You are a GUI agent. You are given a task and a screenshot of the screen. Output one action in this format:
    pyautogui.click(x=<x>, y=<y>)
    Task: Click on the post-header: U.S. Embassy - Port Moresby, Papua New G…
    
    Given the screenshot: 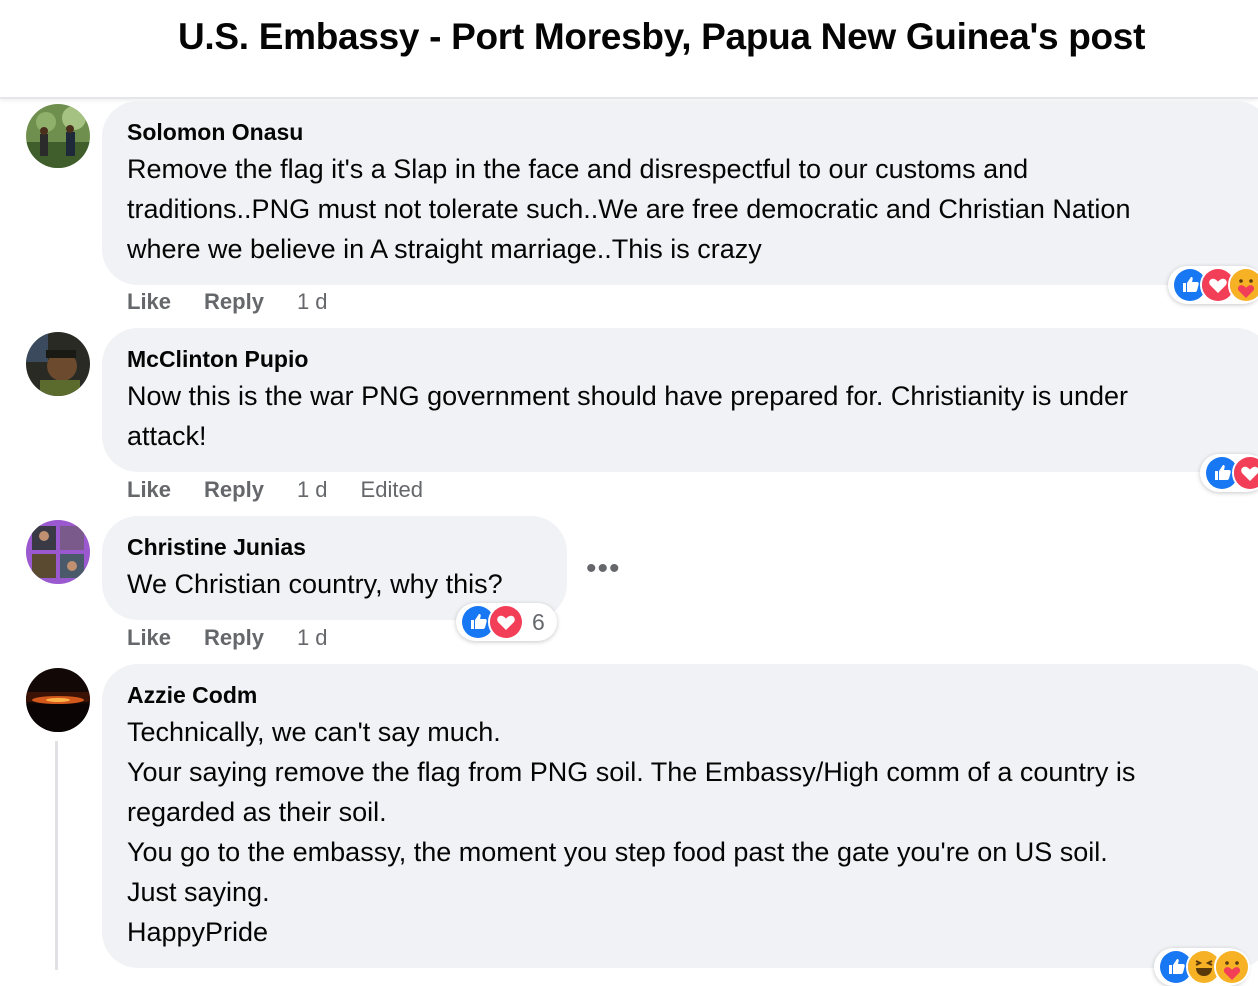 What is the action you would take?
    pyautogui.click(x=629, y=49)
    